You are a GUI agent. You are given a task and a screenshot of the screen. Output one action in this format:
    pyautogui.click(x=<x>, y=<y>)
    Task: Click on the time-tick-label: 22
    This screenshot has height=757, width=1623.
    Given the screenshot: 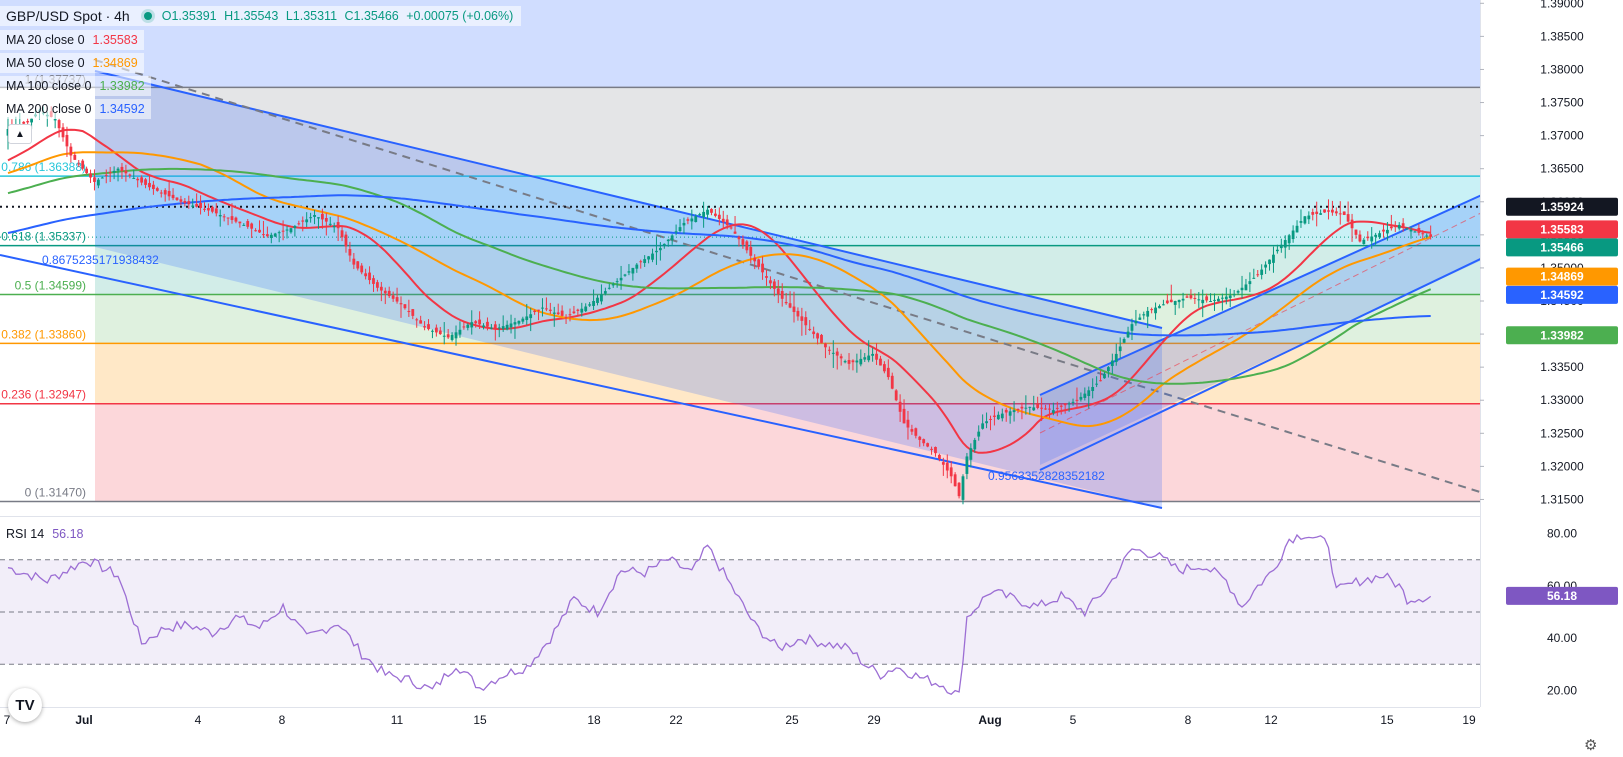 What is the action you would take?
    pyautogui.click(x=676, y=720)
    